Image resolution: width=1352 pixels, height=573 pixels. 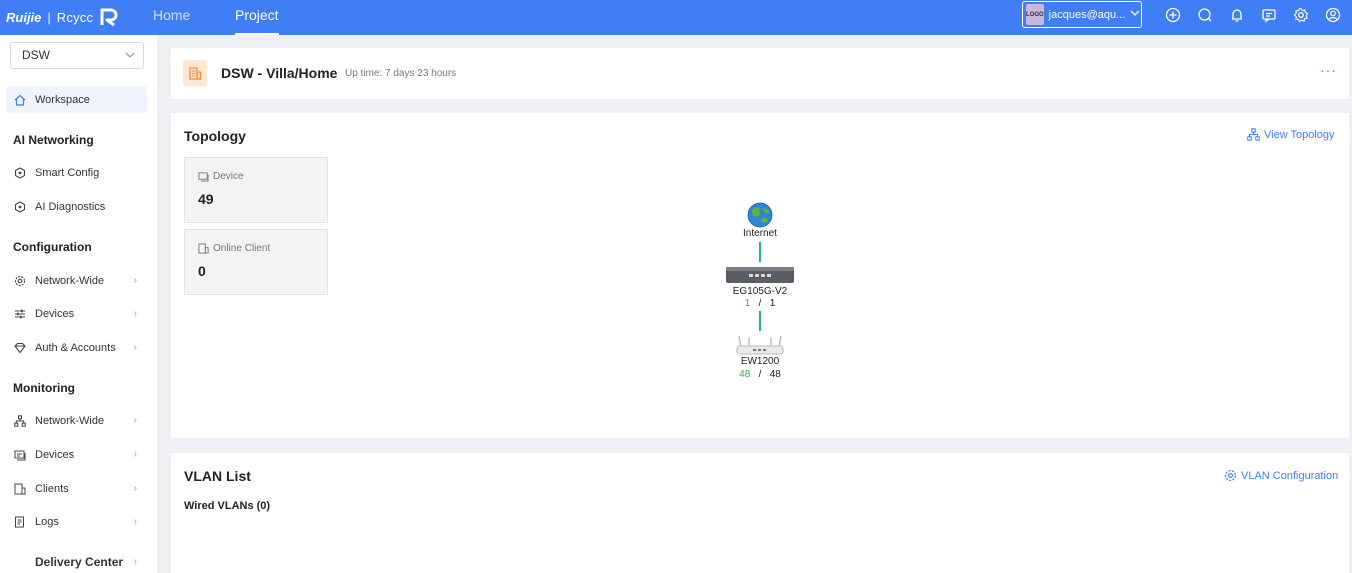 I want to click on topology-title: Topology, so click(x=215, y=136).